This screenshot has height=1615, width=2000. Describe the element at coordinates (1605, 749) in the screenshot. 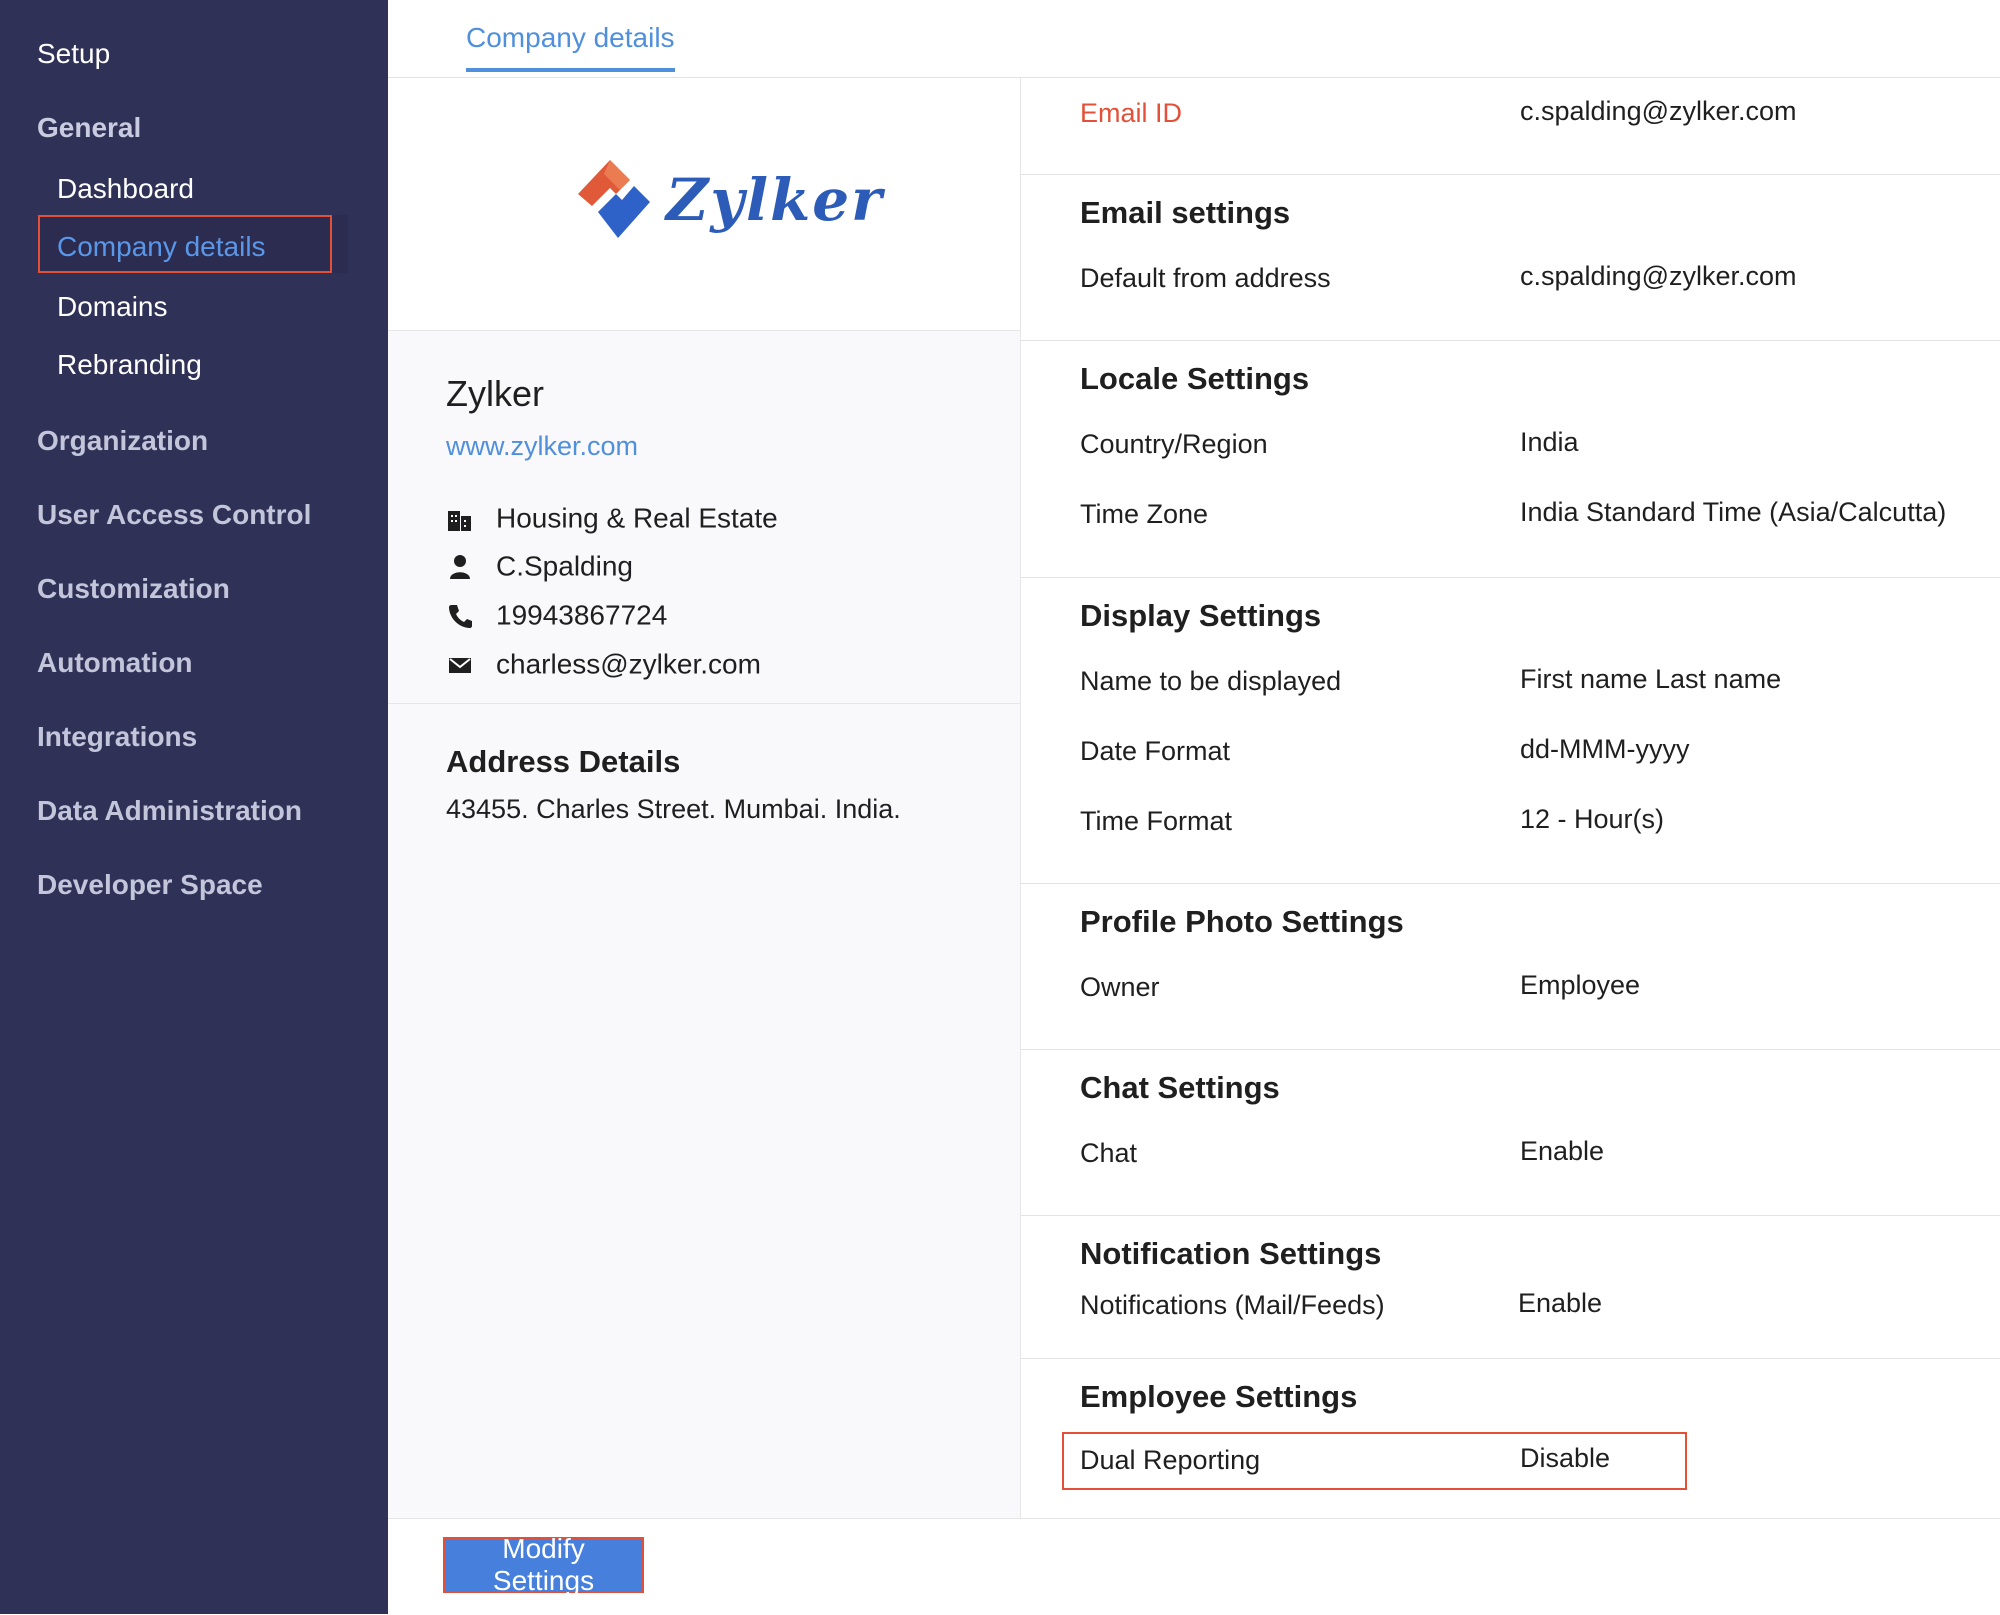

I see `date-format-value: dd-MMM-yyyy` at that location.